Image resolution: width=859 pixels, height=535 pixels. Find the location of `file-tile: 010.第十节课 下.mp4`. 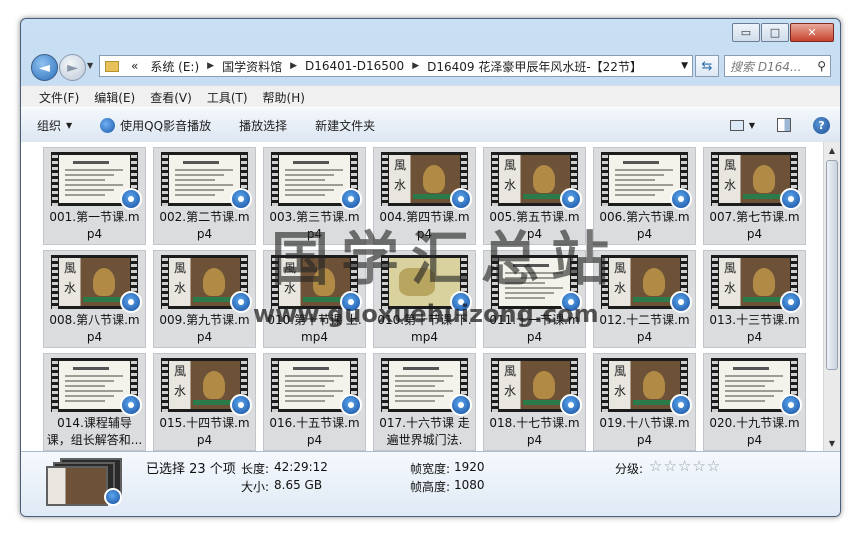

file-tile: 010.第十节课 下.mp4 is located at coordinates (424, 299).